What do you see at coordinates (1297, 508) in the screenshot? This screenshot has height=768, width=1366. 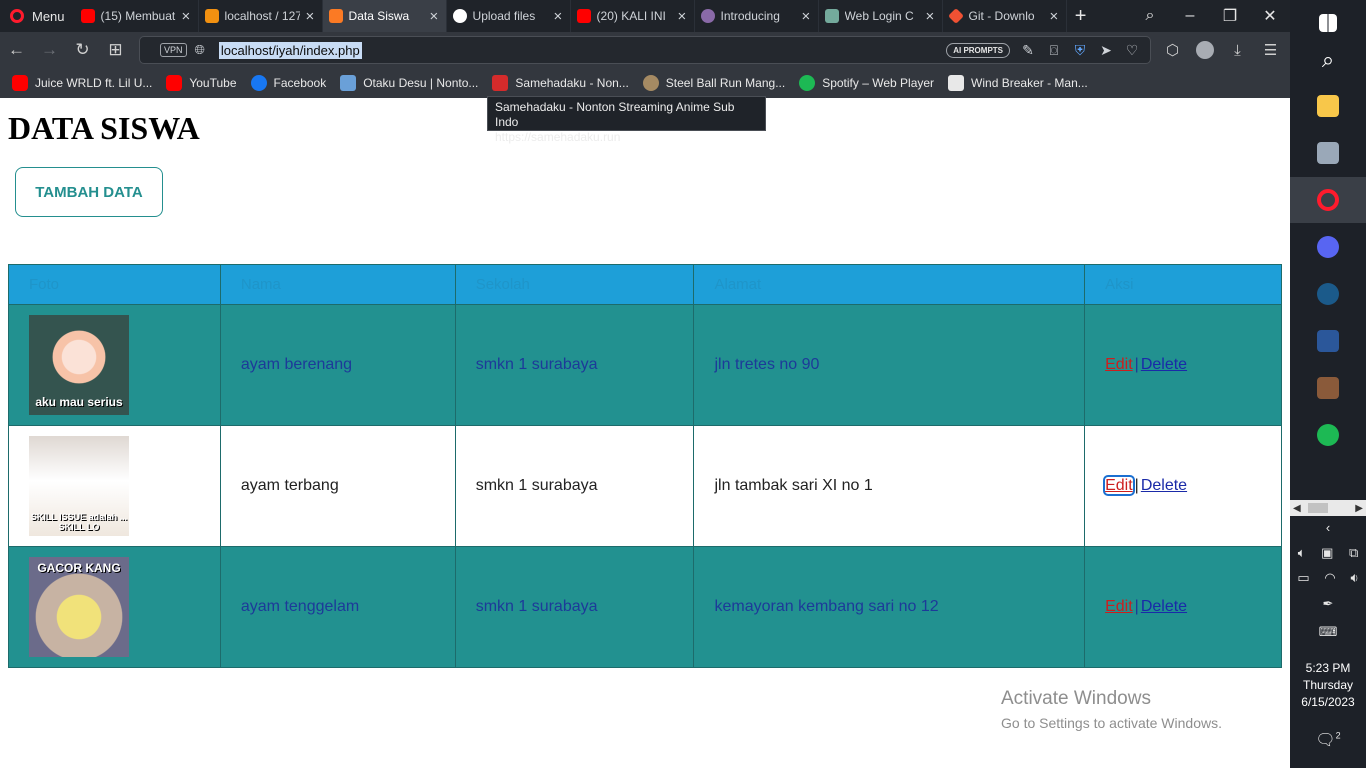 I see `scroll-left-icon: ◀` at bounding box center [1297, 508].